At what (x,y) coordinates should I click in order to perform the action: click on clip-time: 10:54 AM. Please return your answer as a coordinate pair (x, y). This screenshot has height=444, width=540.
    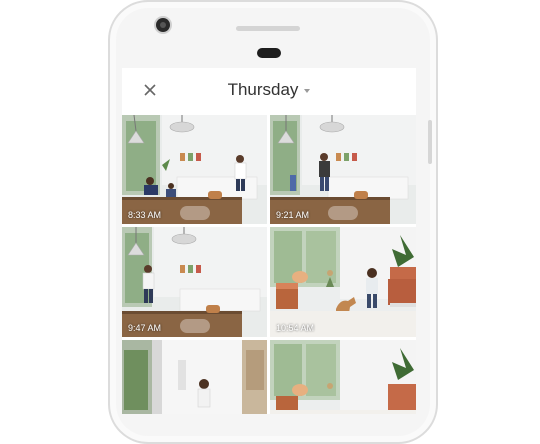
    Looking at the image, I should click on (295, 328).